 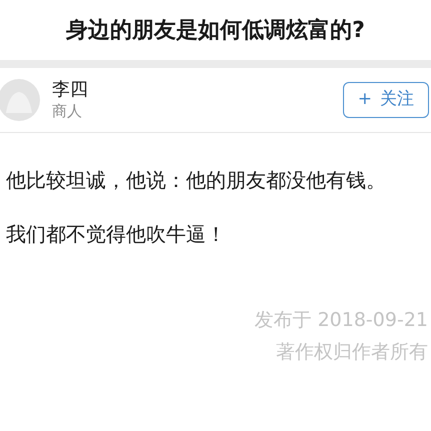 I want to click on follow-button: + 关注, so click(x=385, y=100).